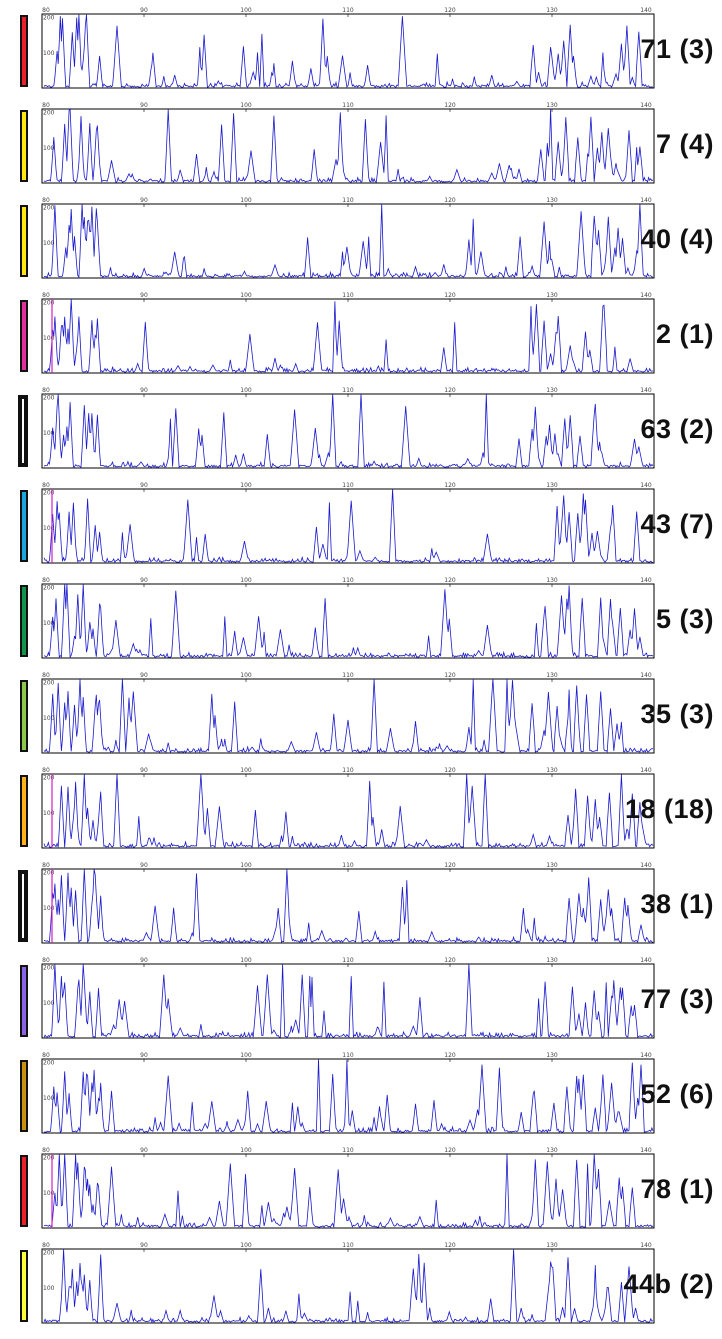  Describe the element at coordinates (49, 1193) in the screenshot. I see `y-tick-label: 100` at that location.